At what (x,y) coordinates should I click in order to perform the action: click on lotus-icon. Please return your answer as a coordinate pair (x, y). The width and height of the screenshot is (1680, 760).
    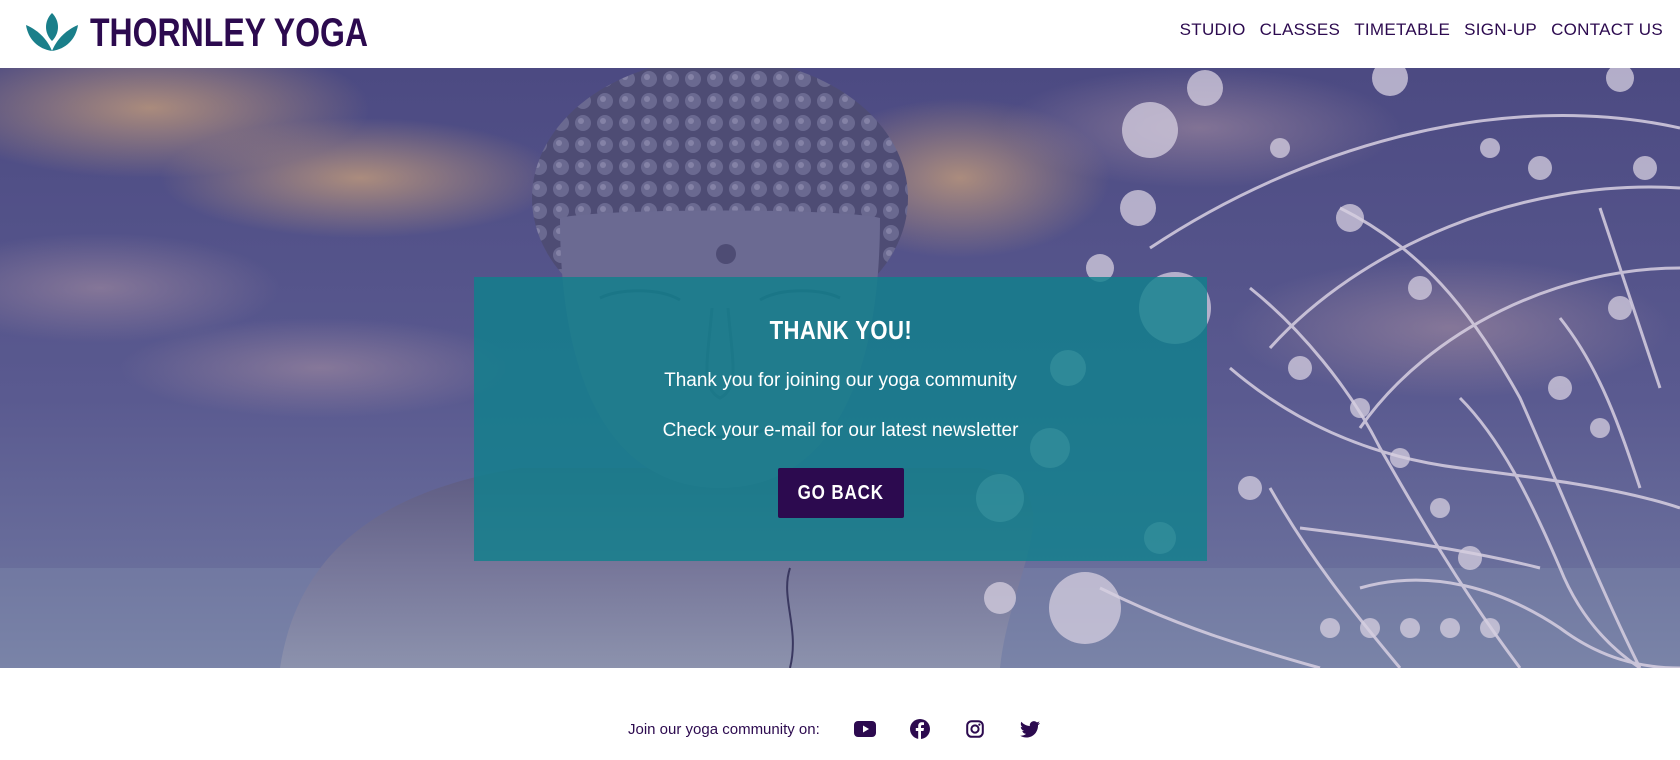
    Looking at the image, I should click on (52, 32).